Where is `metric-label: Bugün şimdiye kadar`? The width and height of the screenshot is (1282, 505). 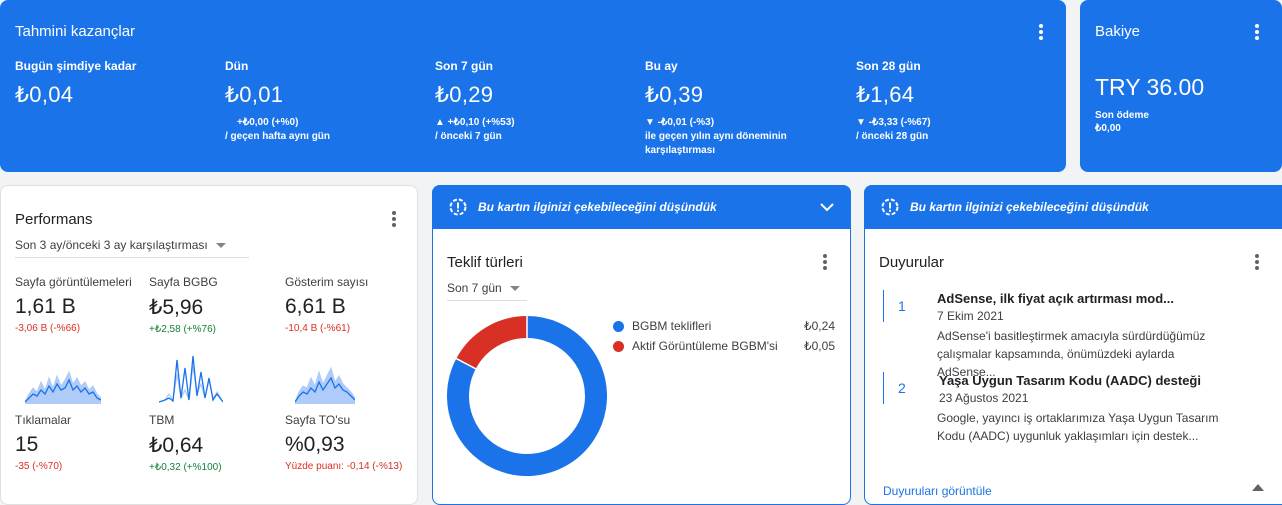 metric-label: Bugün şimdiye kadar is located at coordinates (76, 66).